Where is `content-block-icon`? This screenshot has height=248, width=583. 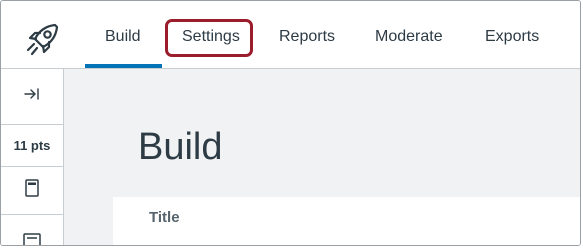 content-block-icon is located at coordinates (32, 239).